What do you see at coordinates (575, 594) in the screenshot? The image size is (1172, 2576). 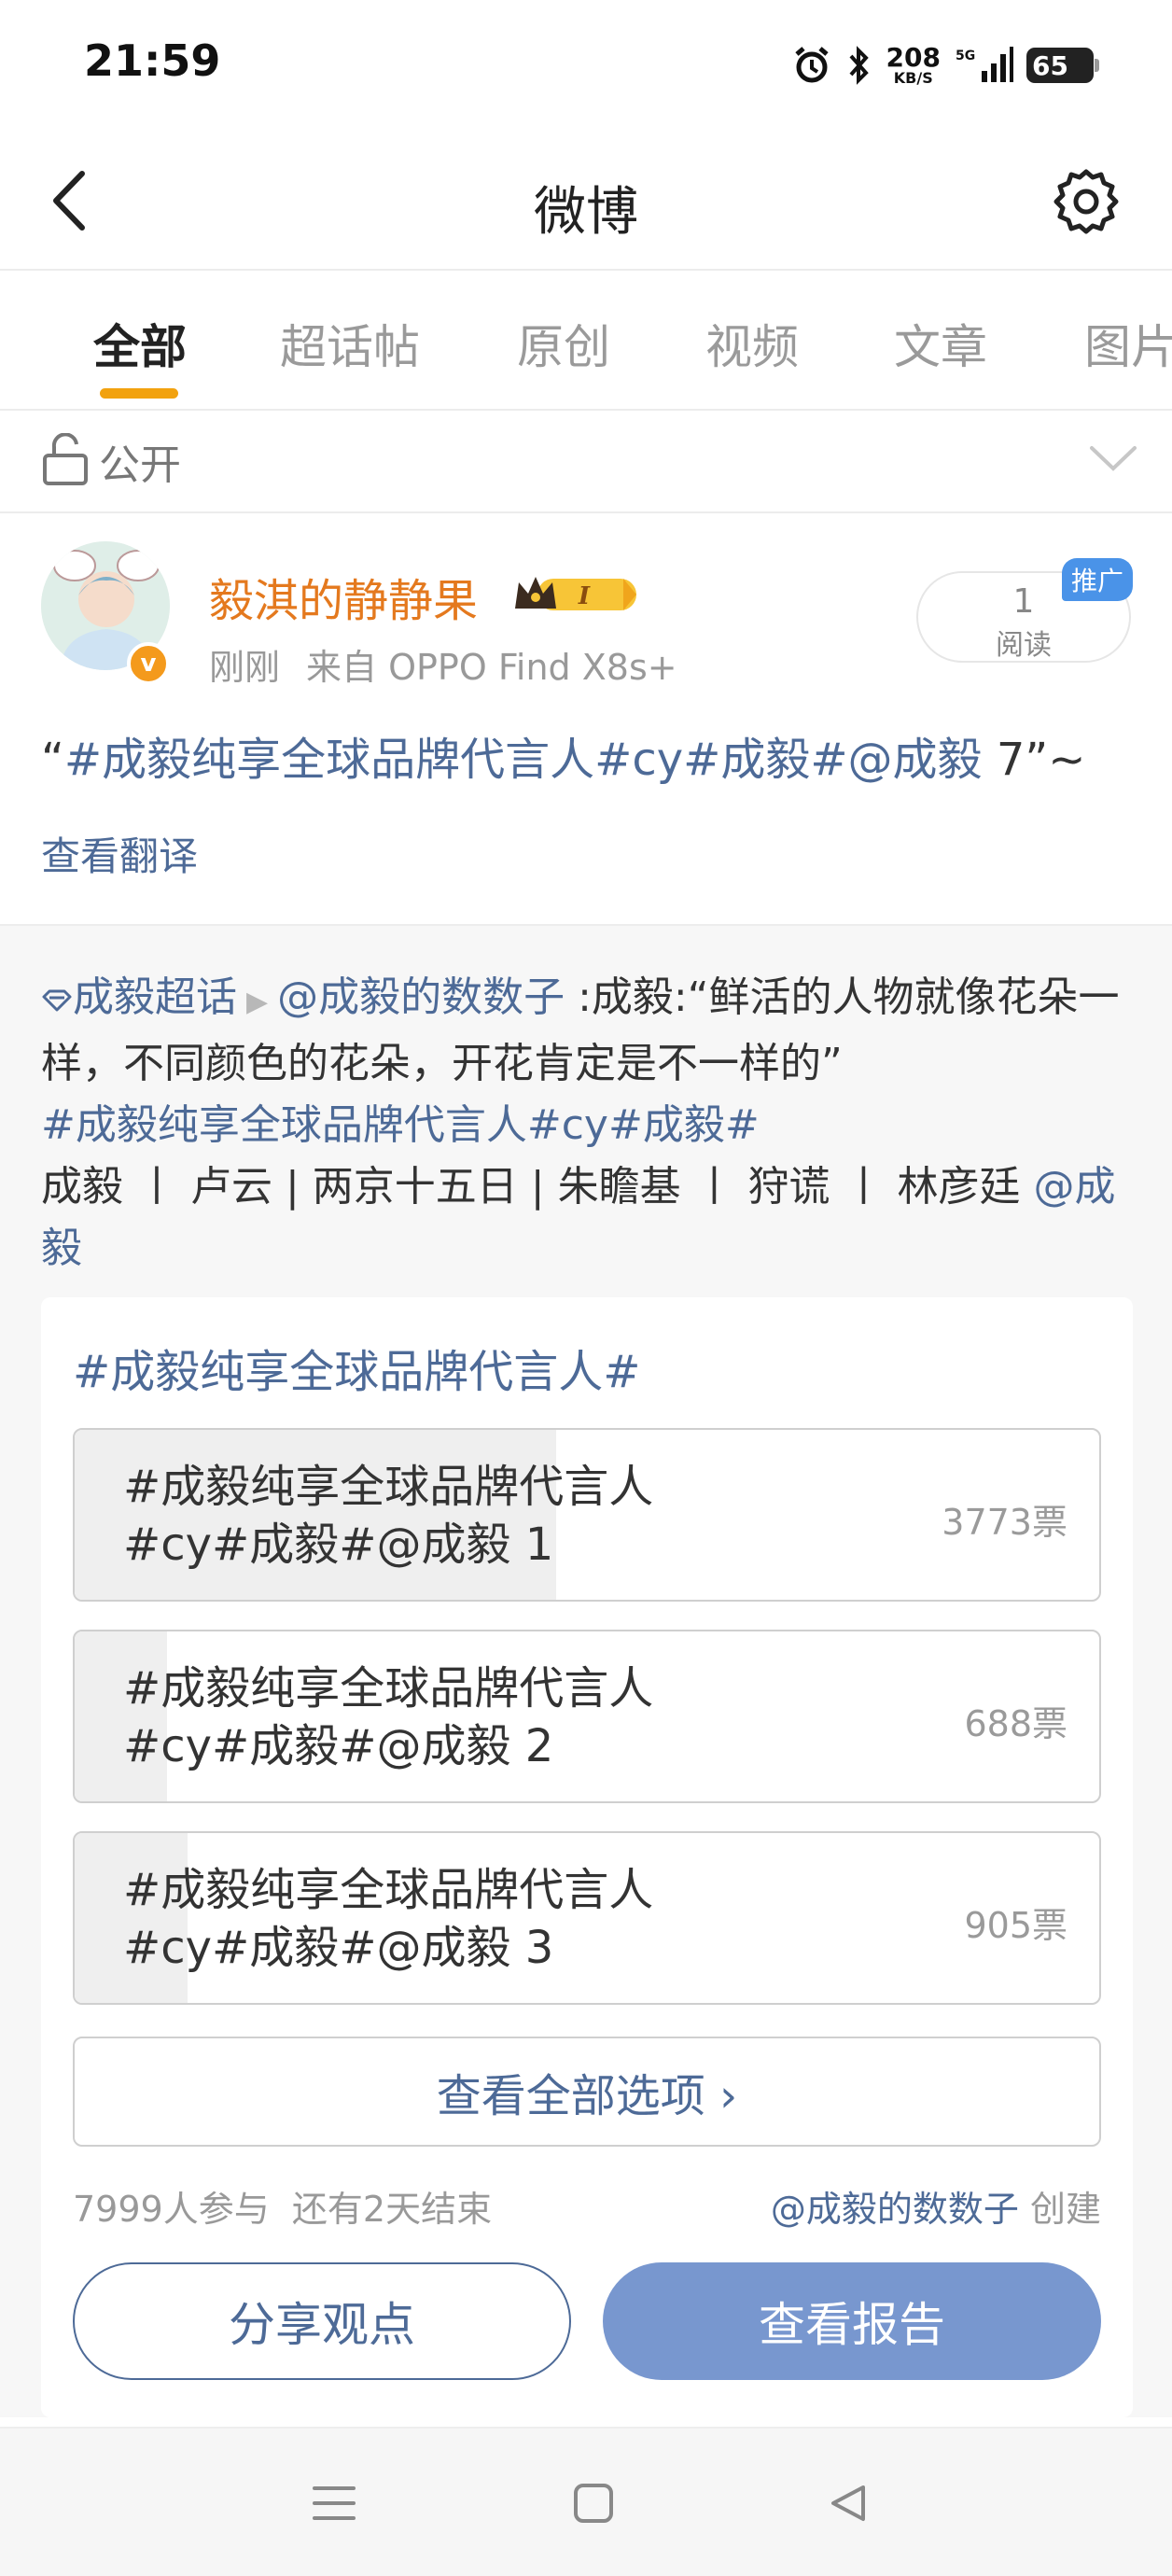 I see `vip-crown-badge: I` at bounding box center [575, 594].